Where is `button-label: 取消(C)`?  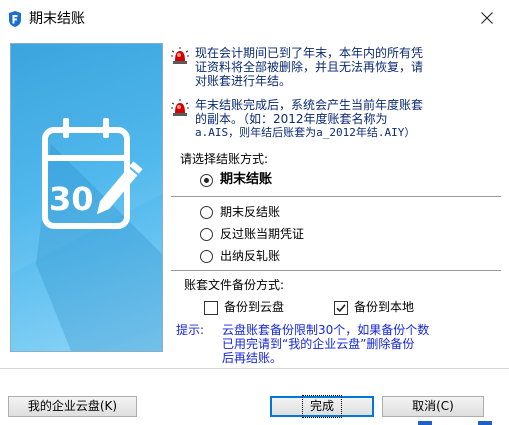 button-label: 取消(C) is located at coordinates (433, 406).